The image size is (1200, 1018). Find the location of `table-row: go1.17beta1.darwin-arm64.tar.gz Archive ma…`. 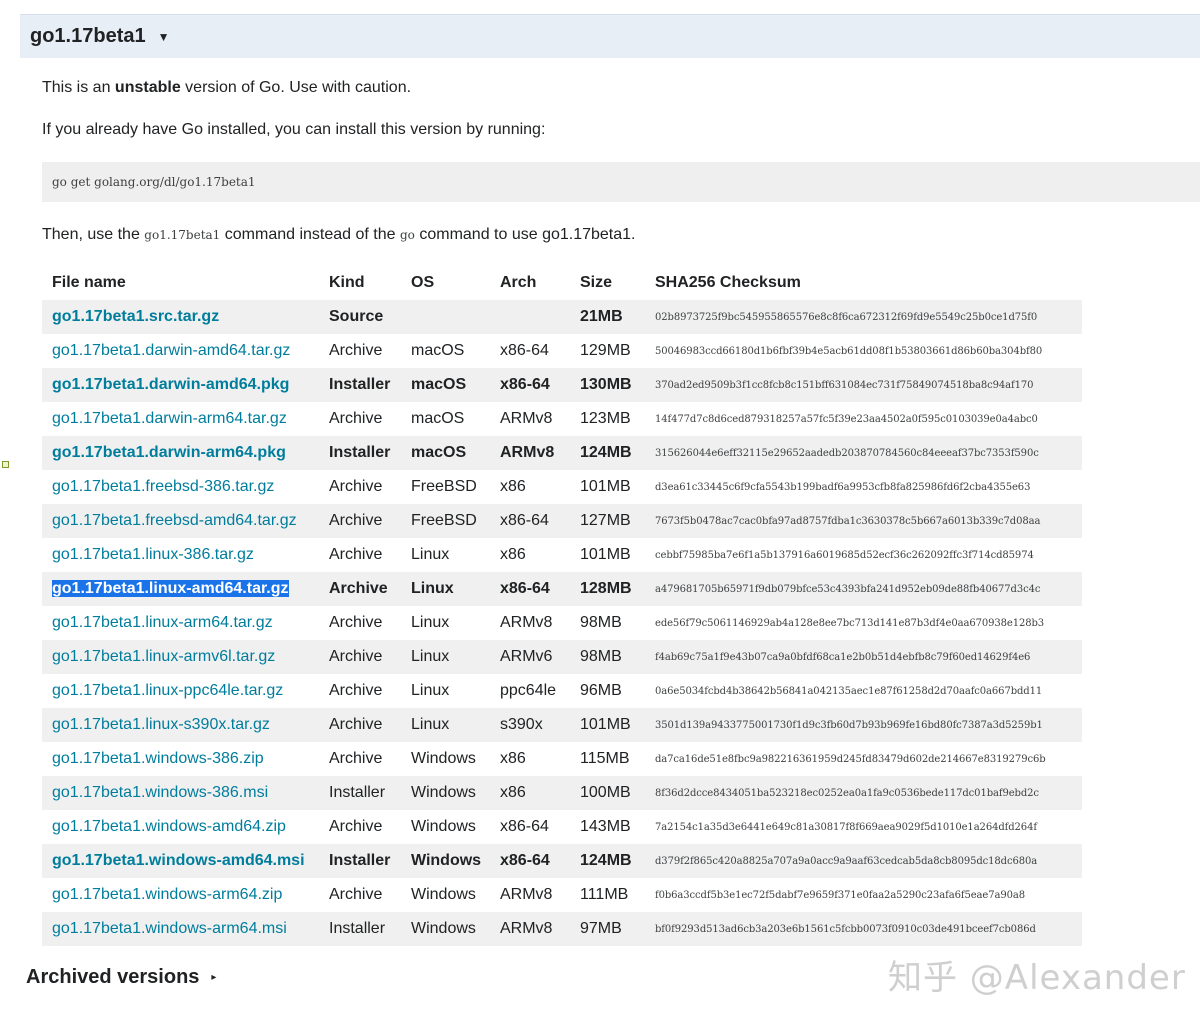

table-row: go1.17beta1.darwin-arm64.tar.gz Archive ma… is located at coordinates (562, 419).